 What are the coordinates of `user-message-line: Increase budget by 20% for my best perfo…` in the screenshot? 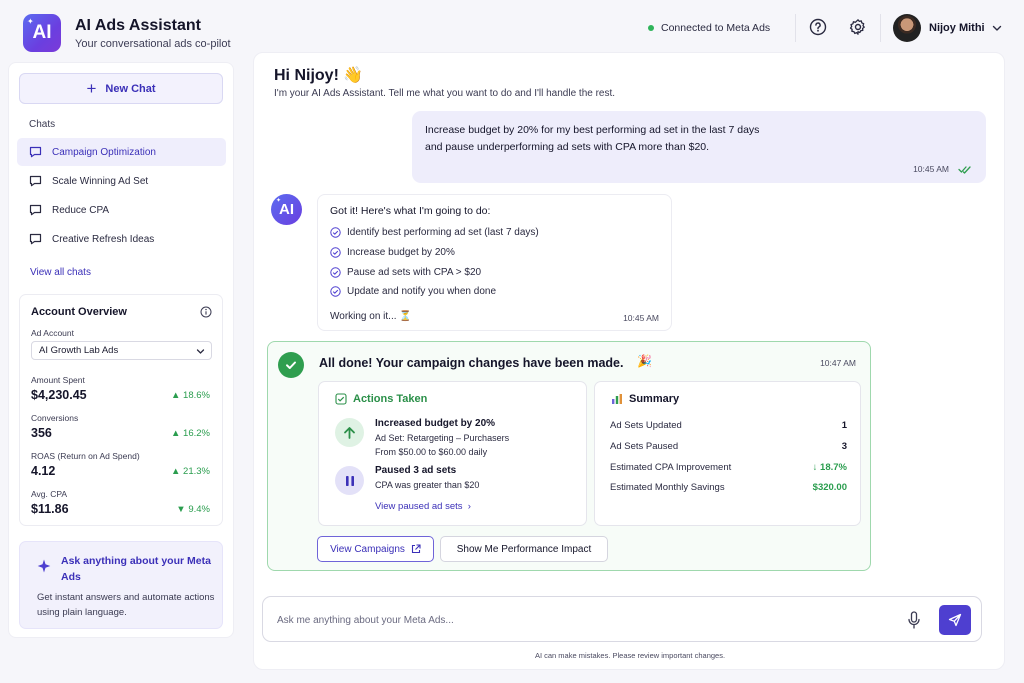 It's located at (592, 130).